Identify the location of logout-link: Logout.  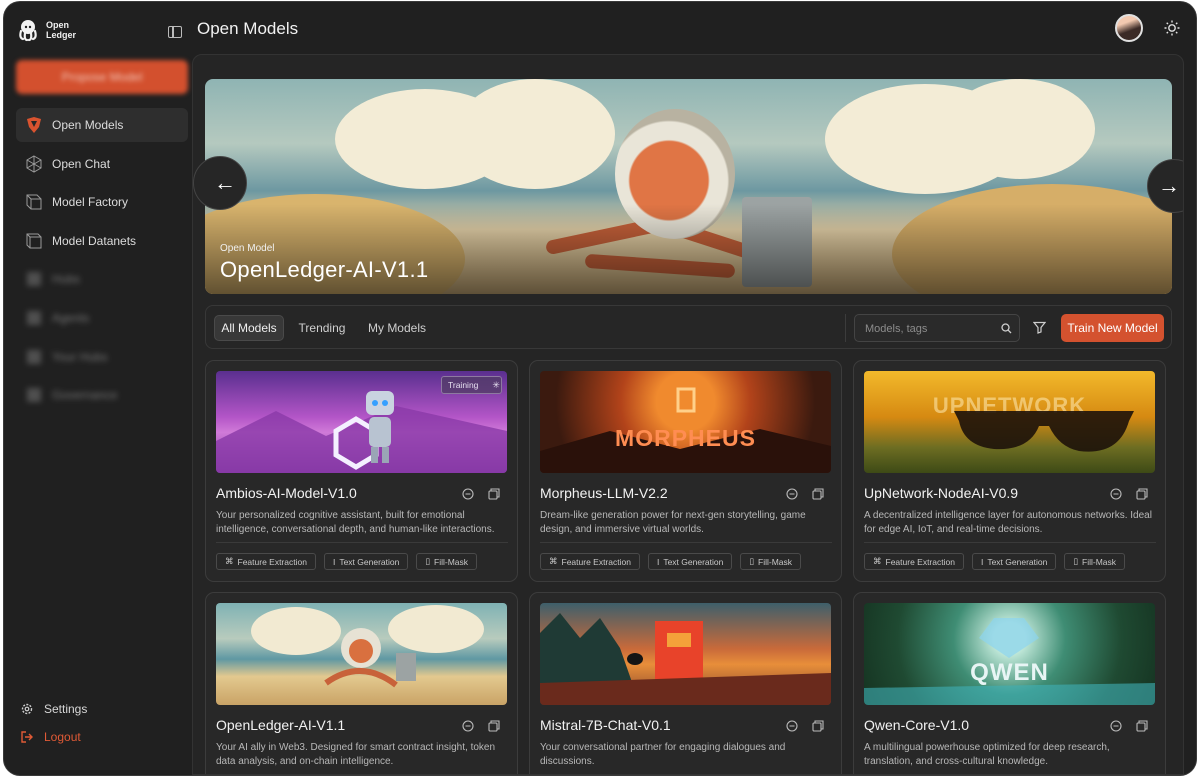
(53, 737).